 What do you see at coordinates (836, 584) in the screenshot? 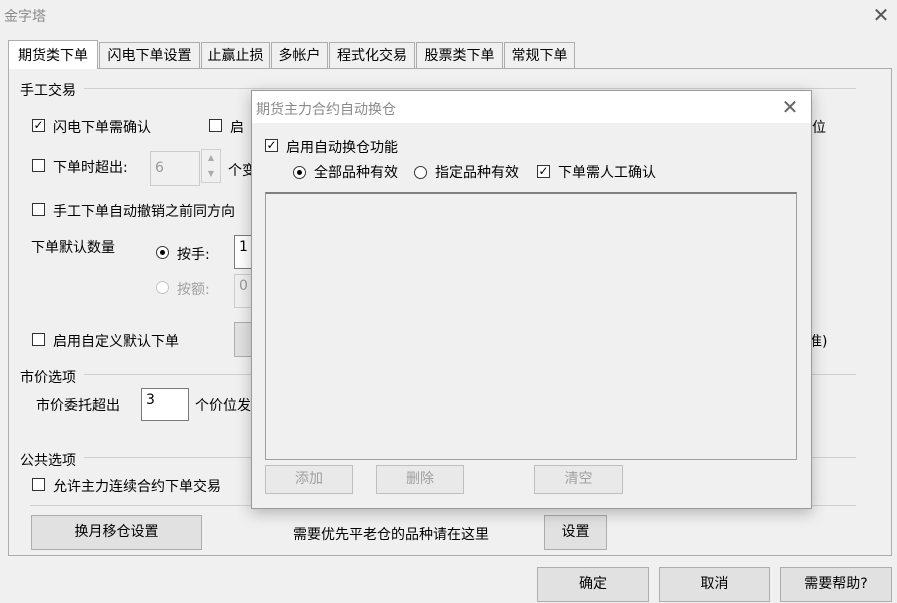
I see `help-button: 需要帮助?` at bounding box center [836, 584].